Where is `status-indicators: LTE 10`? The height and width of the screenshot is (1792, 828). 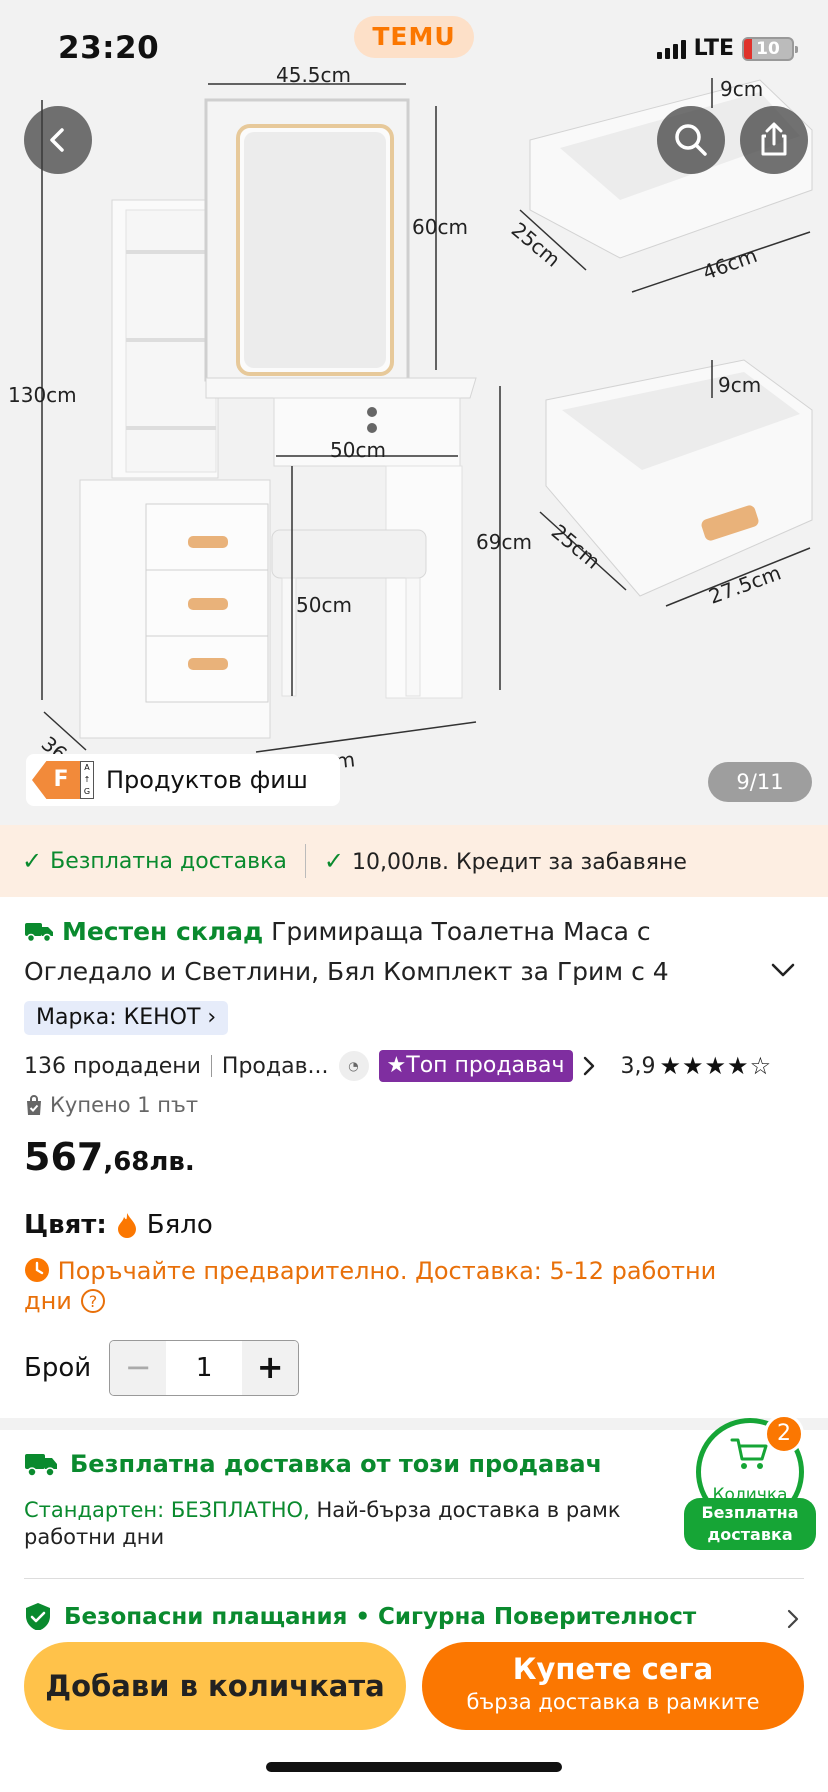
status-indicators: LTE 10 is located at coordinates (727, 48).